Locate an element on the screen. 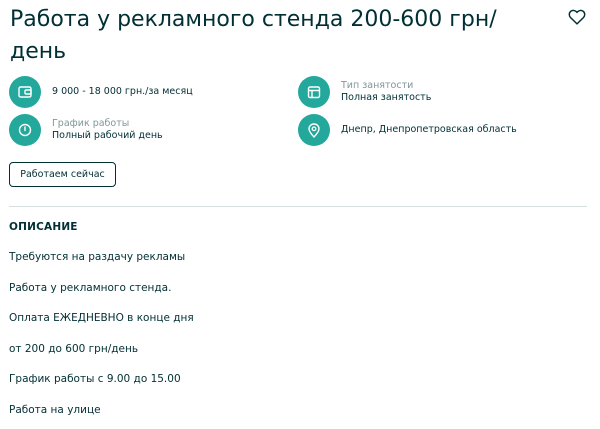 This screenshot has width=600, height=429. heart-icon is located at coordinates (577, 17).